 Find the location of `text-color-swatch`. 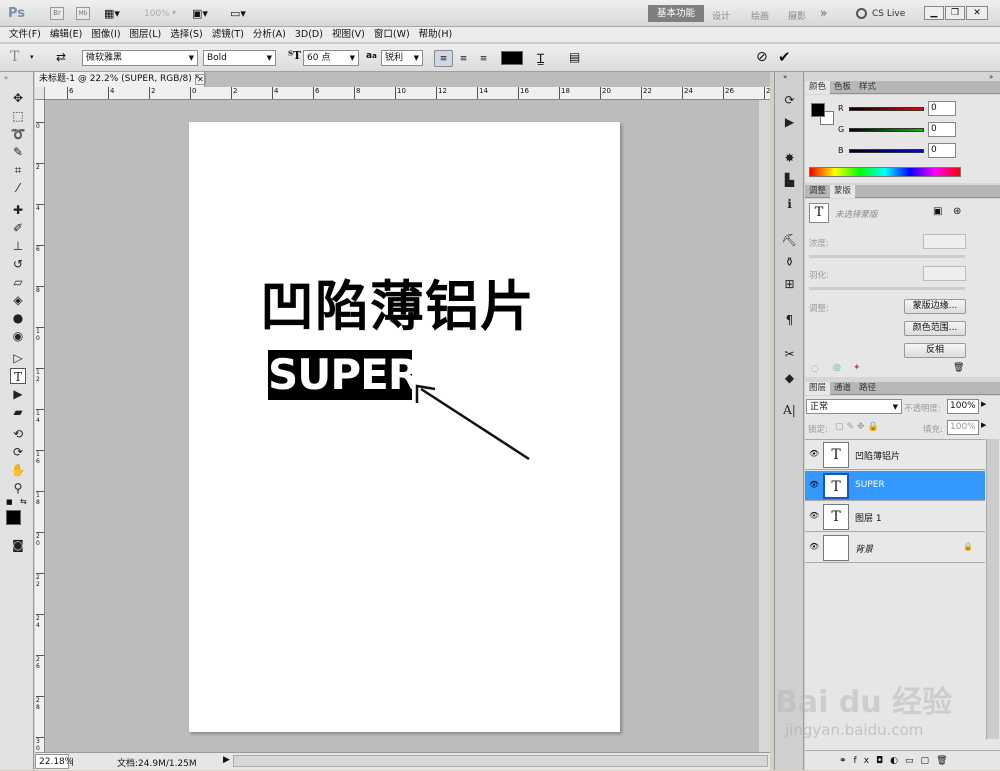

text-color-swatch is located at coordinates (512, 58).